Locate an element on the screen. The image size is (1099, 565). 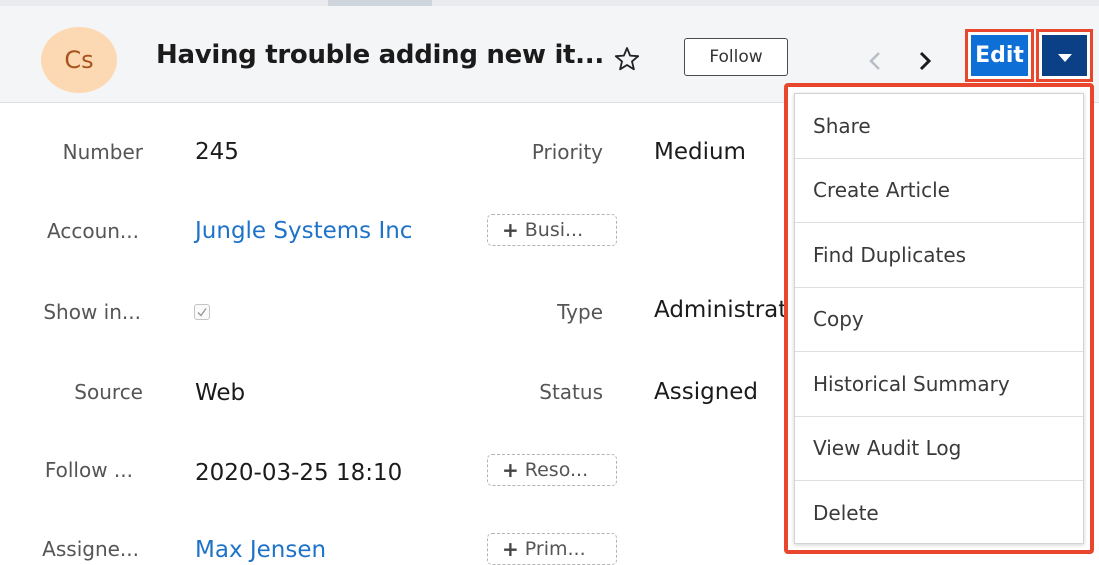
type-label: Type is located at coordinates (580, 312).